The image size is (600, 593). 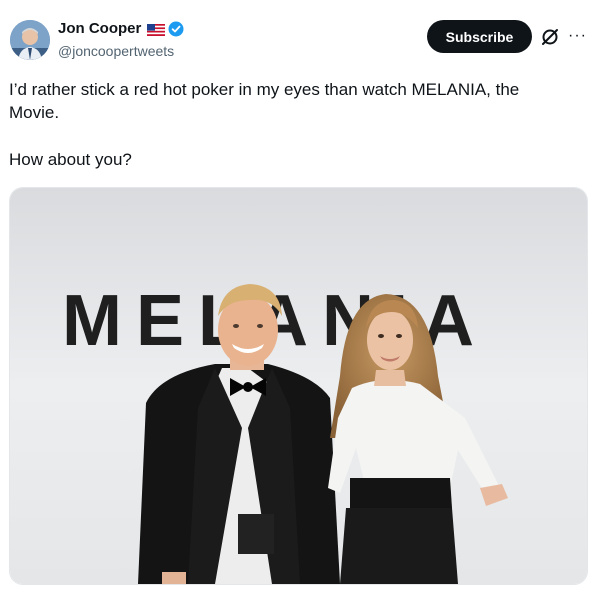 I want to click on avatar-image, so click(x=30, y=40).